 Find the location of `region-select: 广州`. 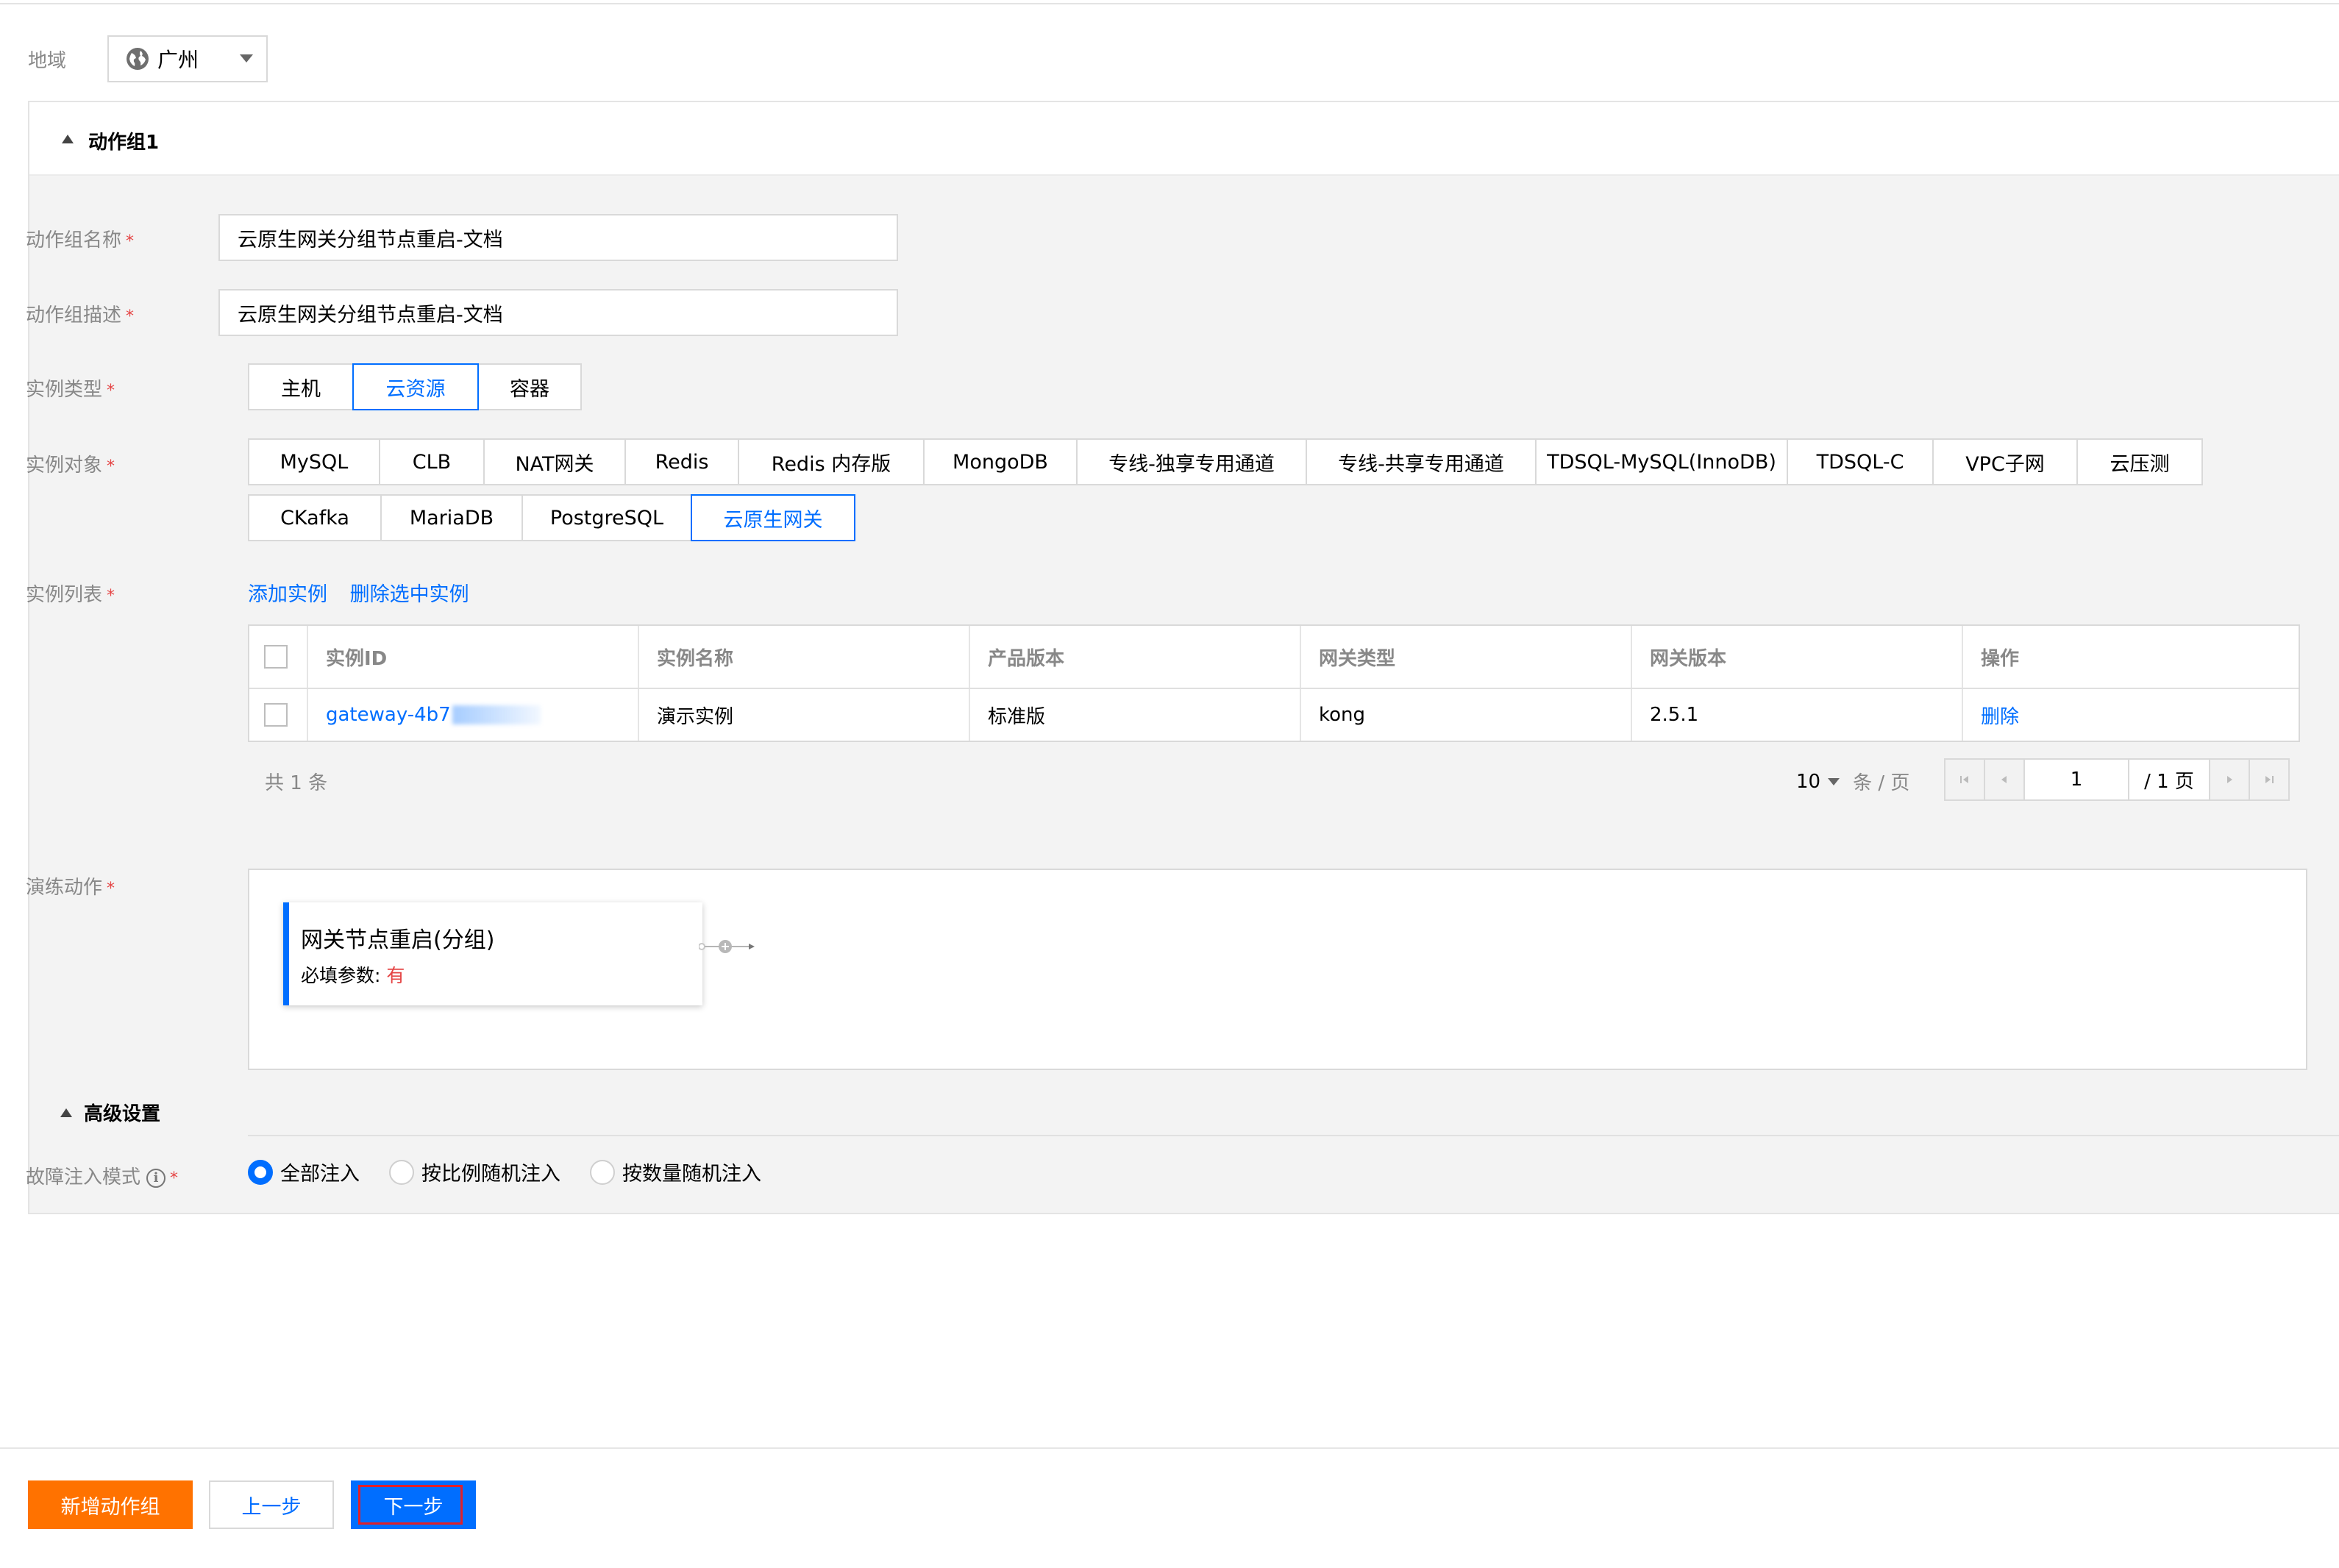

region-select: 广州 is located at coordinates (188, 58).